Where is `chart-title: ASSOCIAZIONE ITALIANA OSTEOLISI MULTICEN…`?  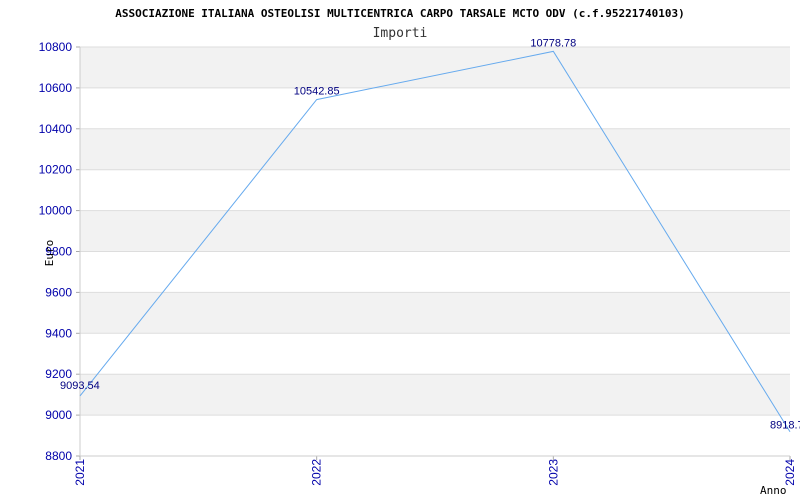
chart-title: ASSOCIAZIONE ITALIANA OSTEOLISI MULTICEN… is located at coordinates (400, 13).